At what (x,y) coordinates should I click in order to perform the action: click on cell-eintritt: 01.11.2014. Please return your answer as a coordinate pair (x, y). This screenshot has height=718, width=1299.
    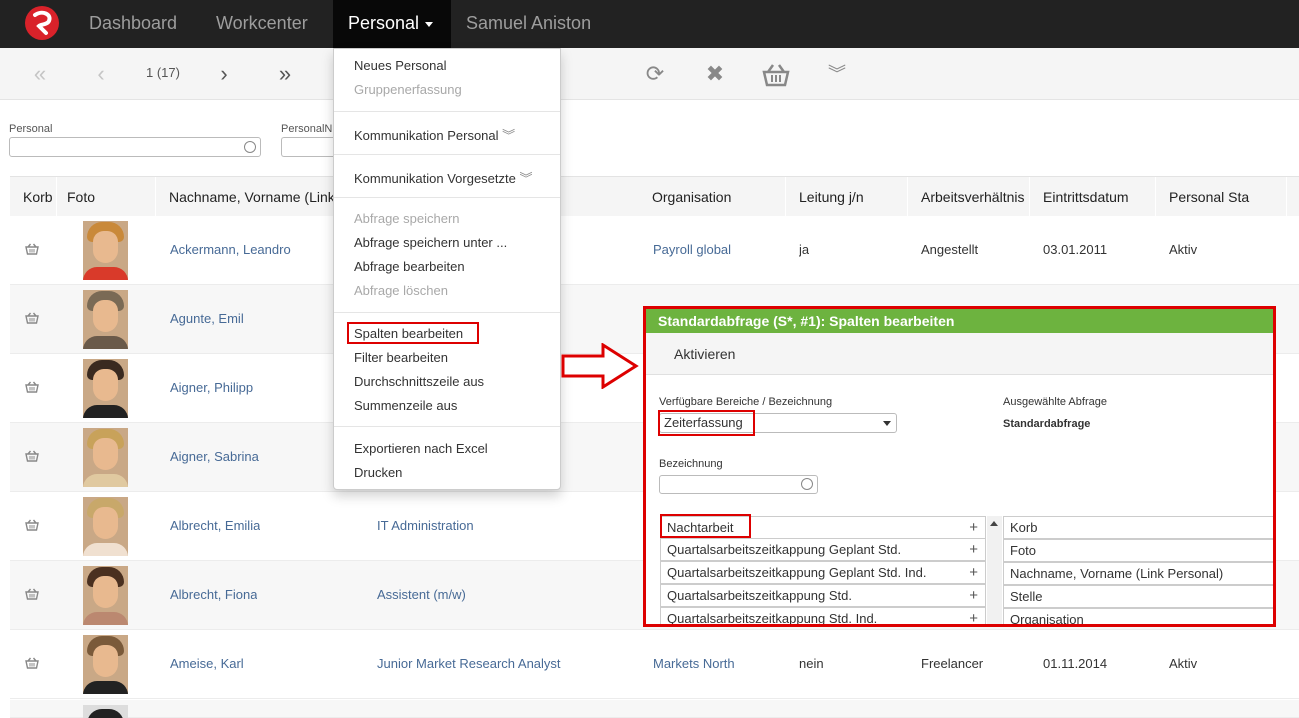
    Looking at the image, I should click on (1075, 663).